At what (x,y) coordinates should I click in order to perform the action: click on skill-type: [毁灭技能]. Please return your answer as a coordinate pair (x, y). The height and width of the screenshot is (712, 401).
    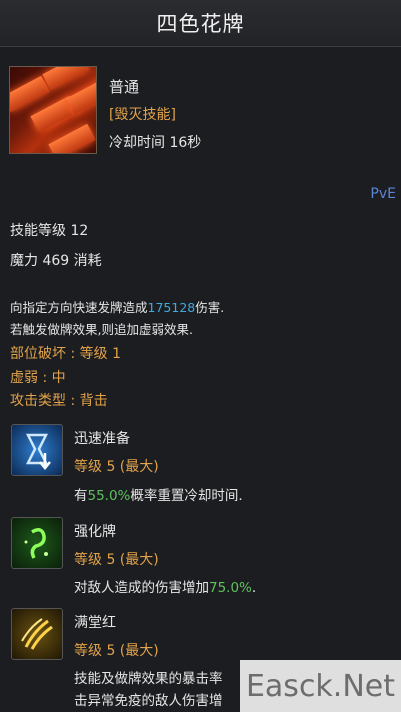
    Looking at the image, I should click on (142, 115).